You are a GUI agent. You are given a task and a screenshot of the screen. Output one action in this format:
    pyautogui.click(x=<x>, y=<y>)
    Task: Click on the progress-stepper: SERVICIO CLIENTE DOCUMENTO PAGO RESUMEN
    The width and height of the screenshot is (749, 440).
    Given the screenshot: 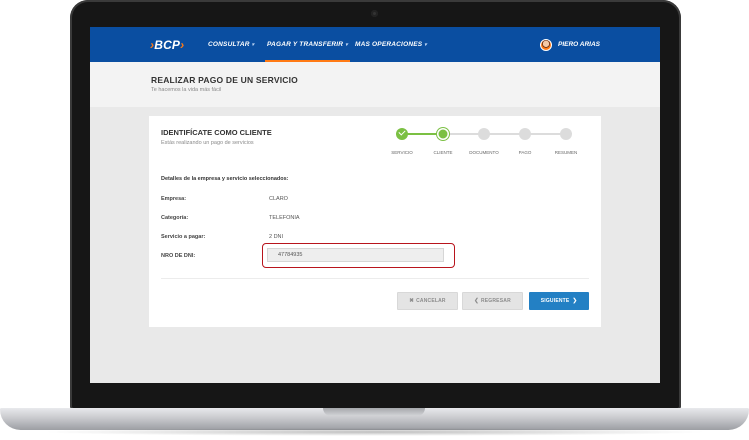 What is the action you would take?
    pyautogui.click(x=491, y=144)
    